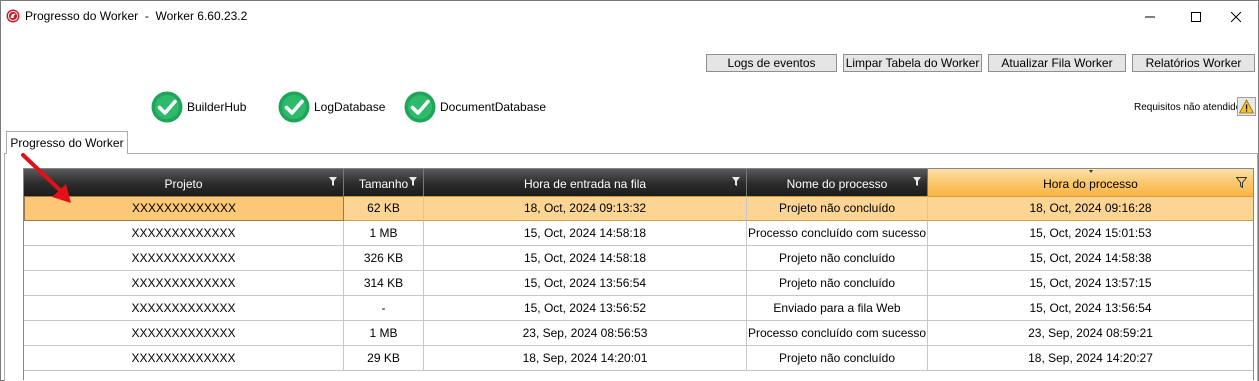 The image size is (1259, 381). I want to click on cell-hora-entrada: 15, Oct, 2024 13:56:52, so click(585, 308).